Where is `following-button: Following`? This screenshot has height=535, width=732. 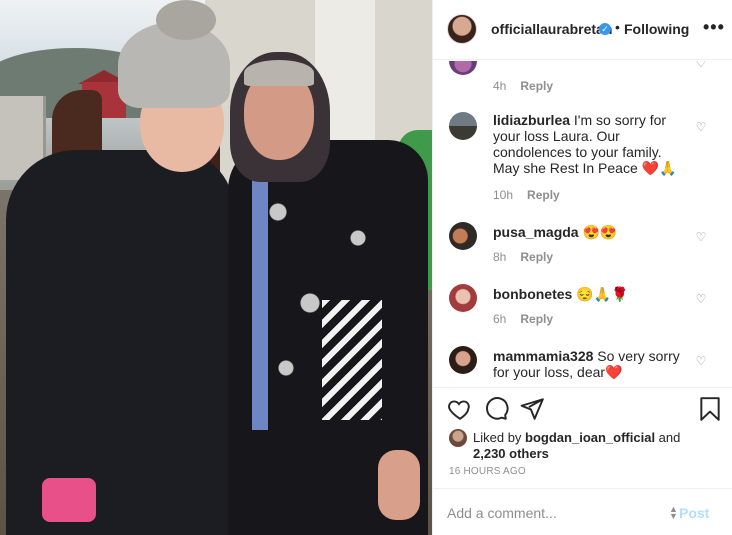
following-button: Following is located at coordinates (656, 29).